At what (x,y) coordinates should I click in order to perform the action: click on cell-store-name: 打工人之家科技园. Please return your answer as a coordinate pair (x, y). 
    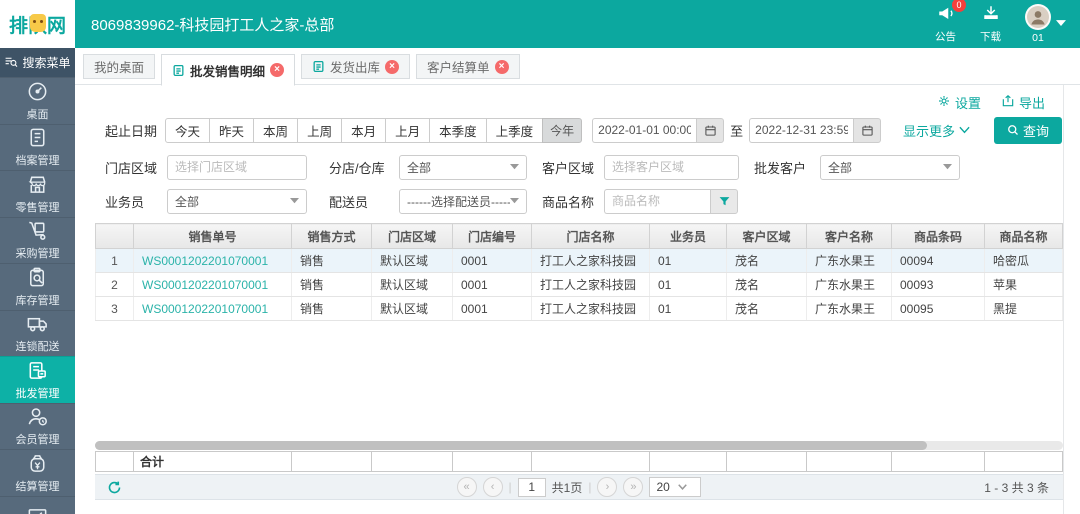
    Looking at the image, I should click on (590, 260).